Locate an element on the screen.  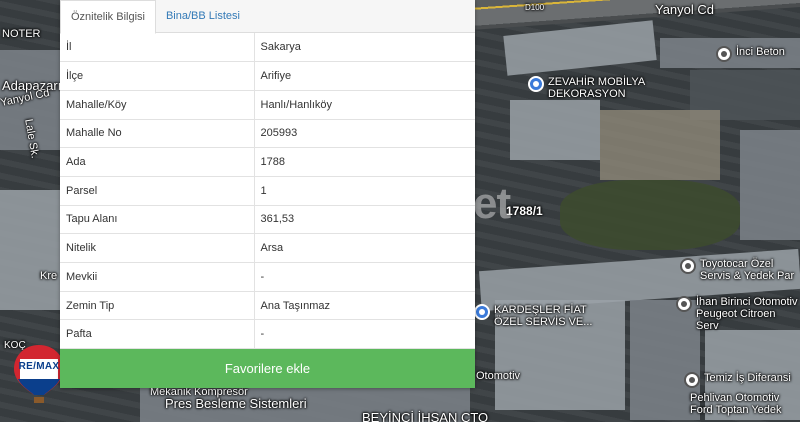
table-row: Mahalle No 205993 is located at coordinates (267, 133).